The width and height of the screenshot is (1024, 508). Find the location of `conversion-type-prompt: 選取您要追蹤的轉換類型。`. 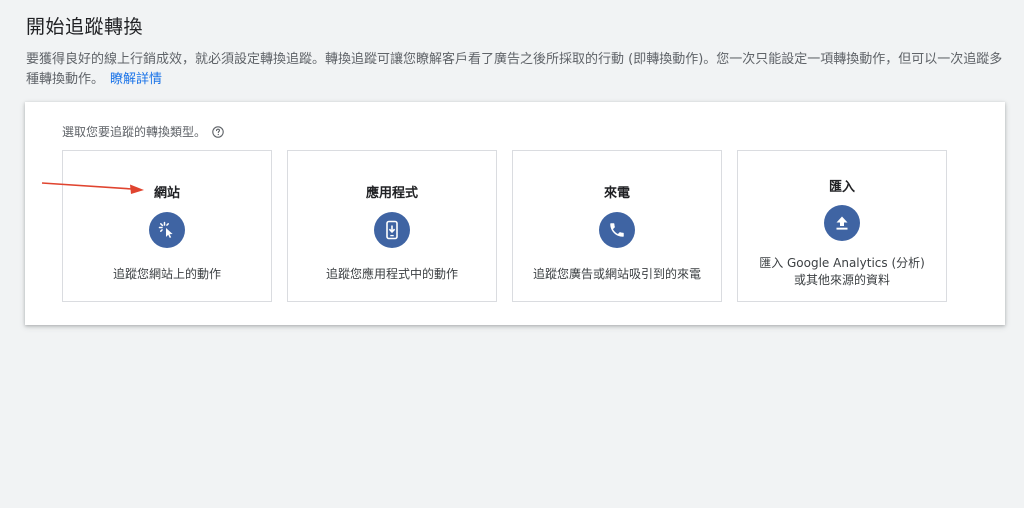

conversion-type-prompt: 選取您要追蹤的轉換類型。 is located at coordinates (143, 131).